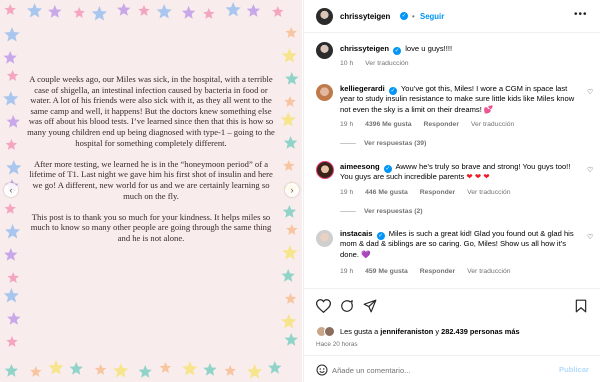  What do you see at coordinates (347, 63) in the screenshot?
I see `caption-time: 10 h` at bounding box center [347, 63].